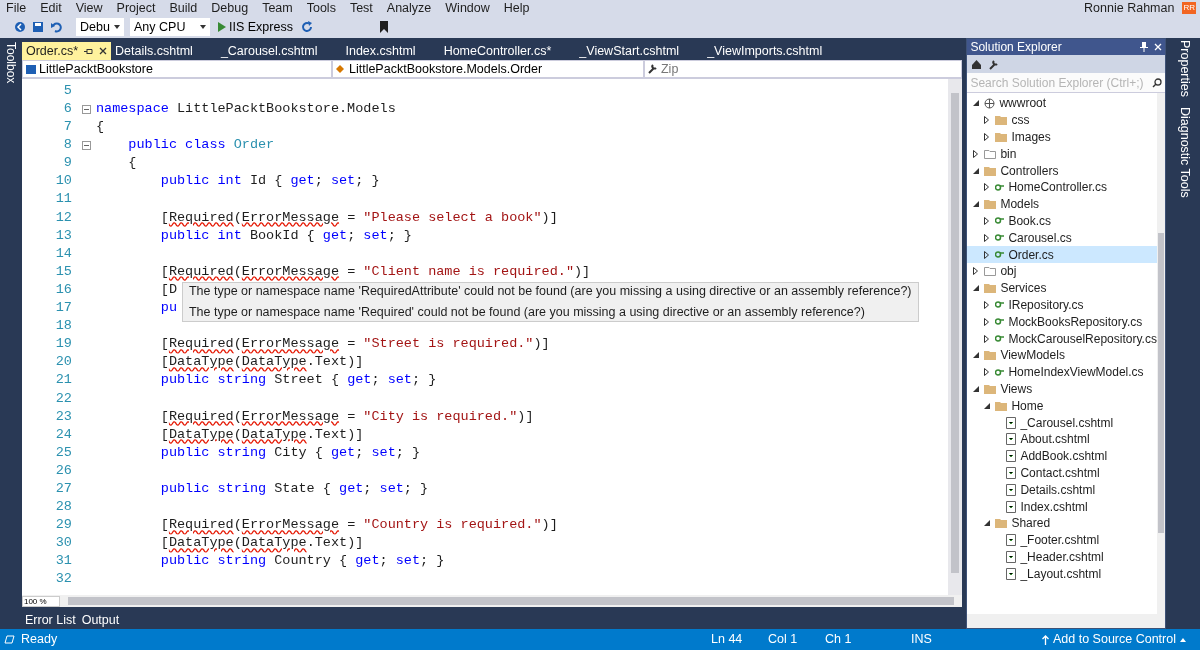 The image size is (1200, 650). What do you see at coordinates (1062, 490) in the screenshot?
I see `tree-item: Details.cshtml` at bounding box center [1062, 490].